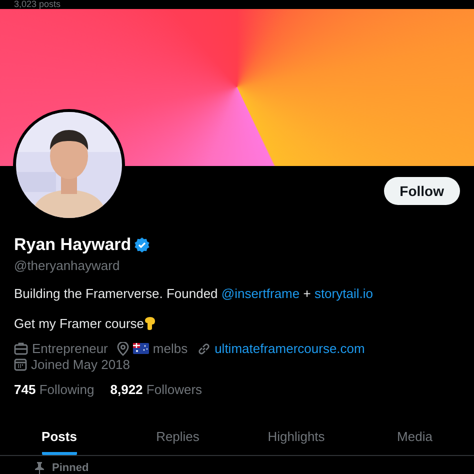 Image resolution: width=474 pixels, height=474 pixels. What do you see at coordinates (203, 349) in the screenshot?
I see `link-icon` at bounding box center [203, 349].